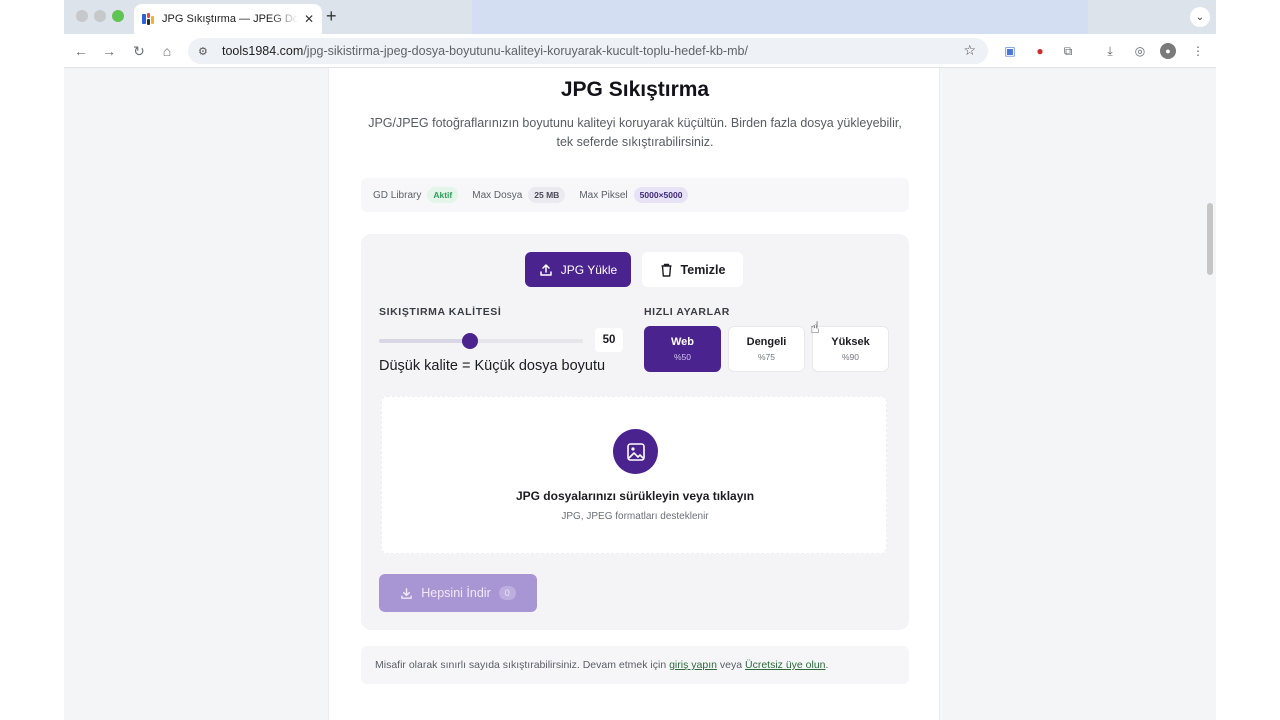  I want to click on scrollbar-thumb, so click(1210, 239).